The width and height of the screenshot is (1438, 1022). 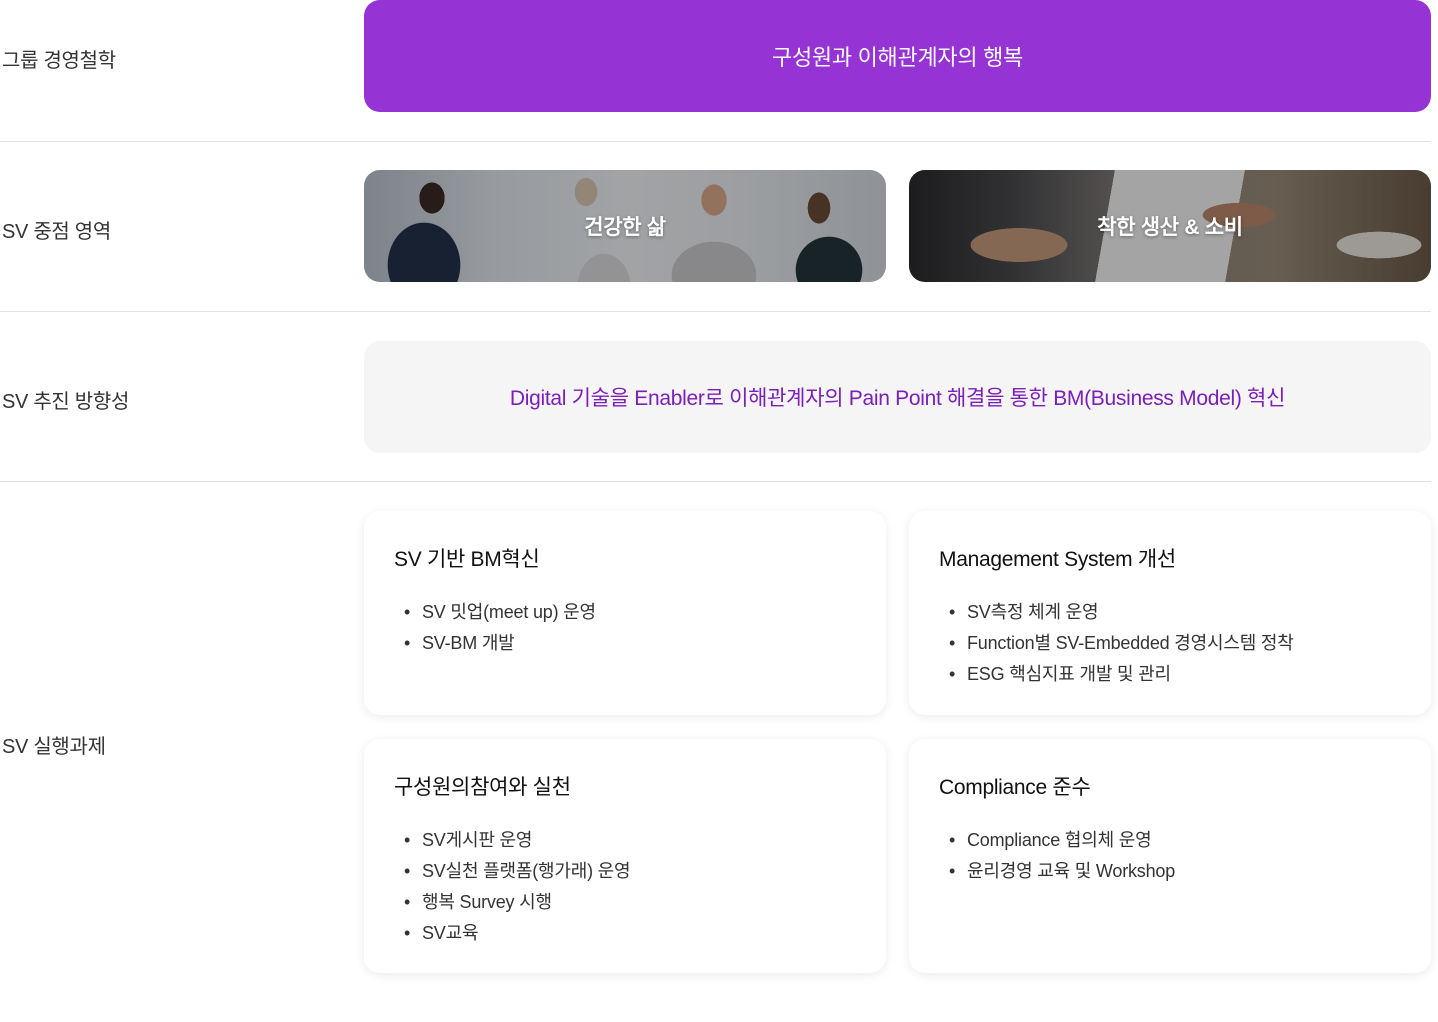 I want to click on task-item: 윤리경영 교육 및 Workshop, so click(x=1170, y=871).